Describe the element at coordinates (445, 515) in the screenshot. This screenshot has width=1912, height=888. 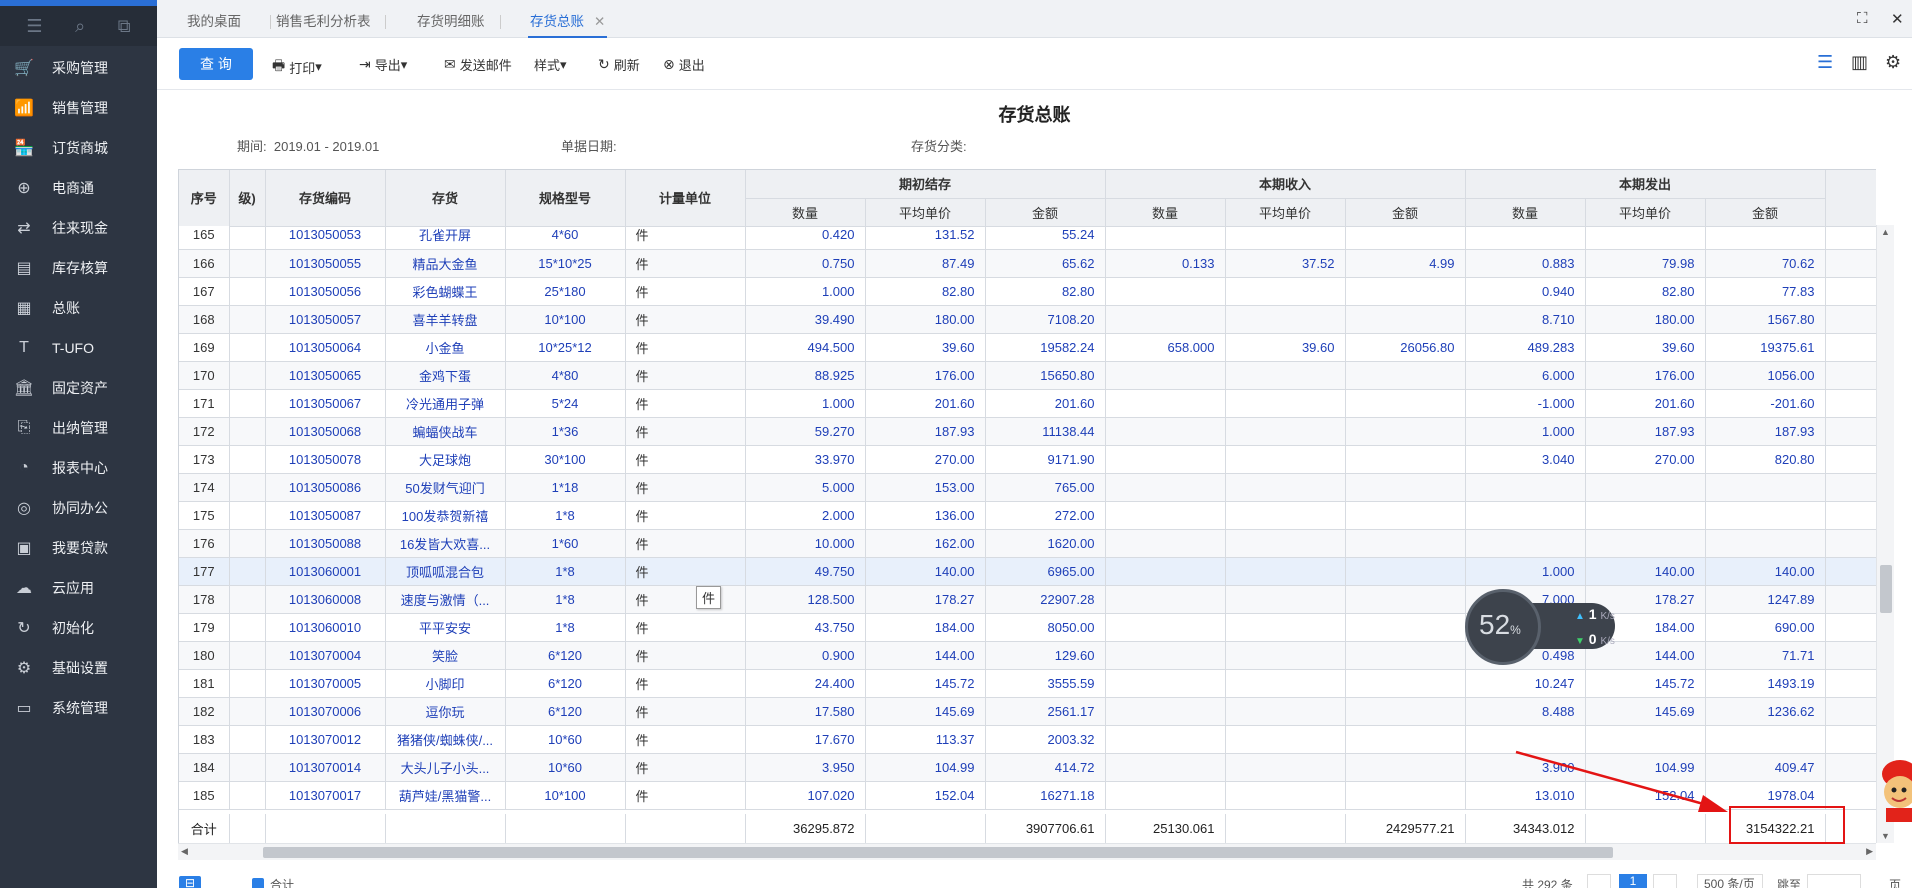
I see `row-name: 100发恭贺新禧` at that location.